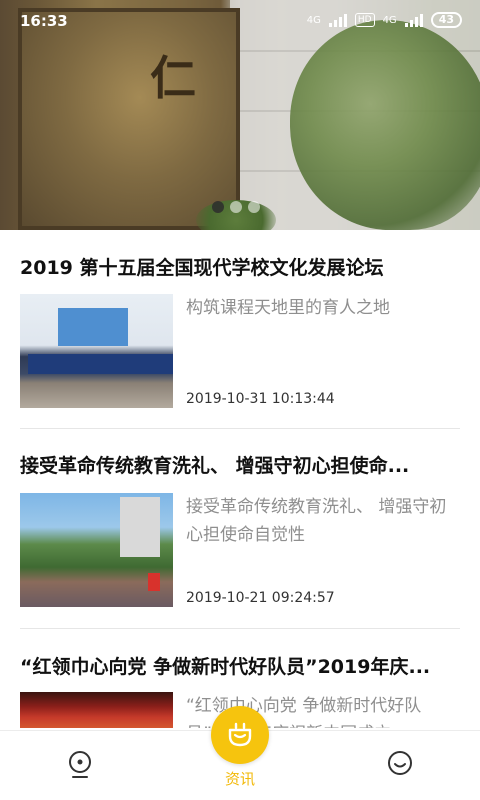 The height and width of the screenshot is (800, 480). What do you see at coordinates (337, 20) in the screenshot?
I see `signal-icon` at bounding box center [337, 20].